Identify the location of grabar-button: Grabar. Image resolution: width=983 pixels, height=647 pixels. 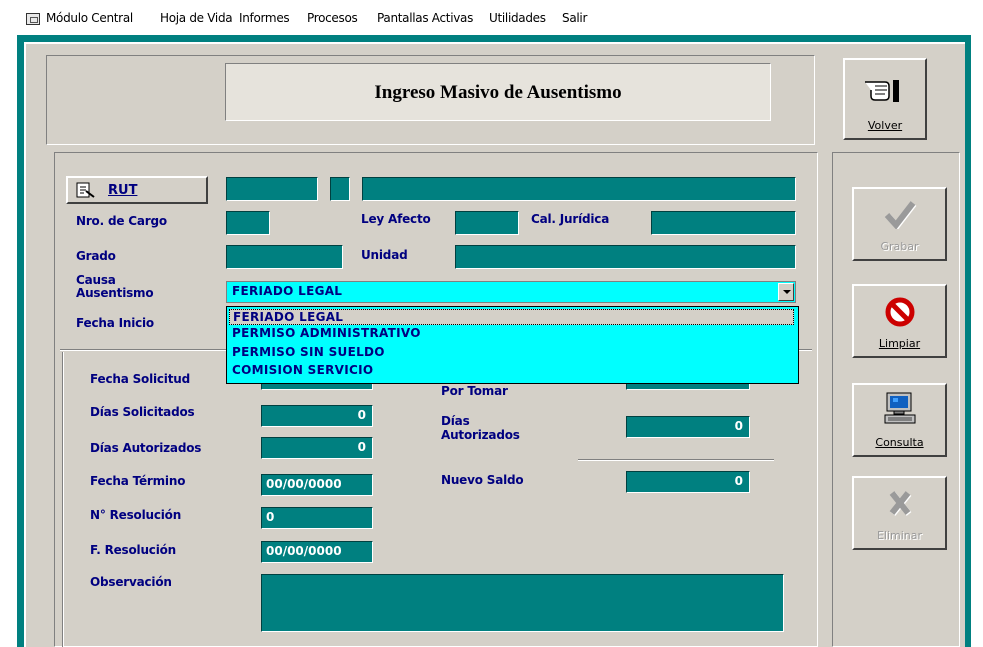
(899, 224).